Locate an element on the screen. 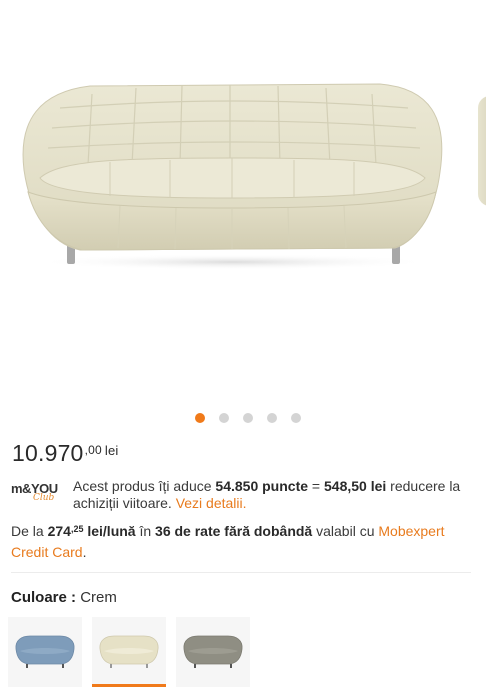 The image size is (486, 699). sofa-grey-thumbnail is located at coordinates (213, 651).